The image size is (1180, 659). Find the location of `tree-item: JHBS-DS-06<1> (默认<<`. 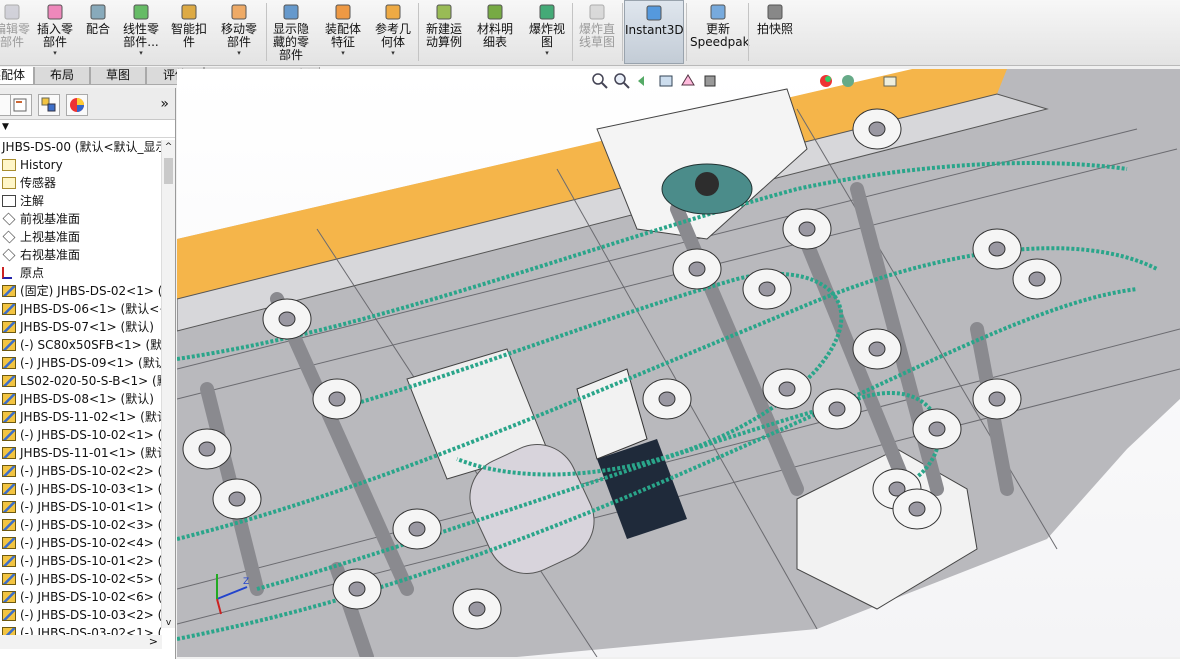

tree-item: JHBS-DS-06<1> (默认<< is located at coordinates (87, 309).